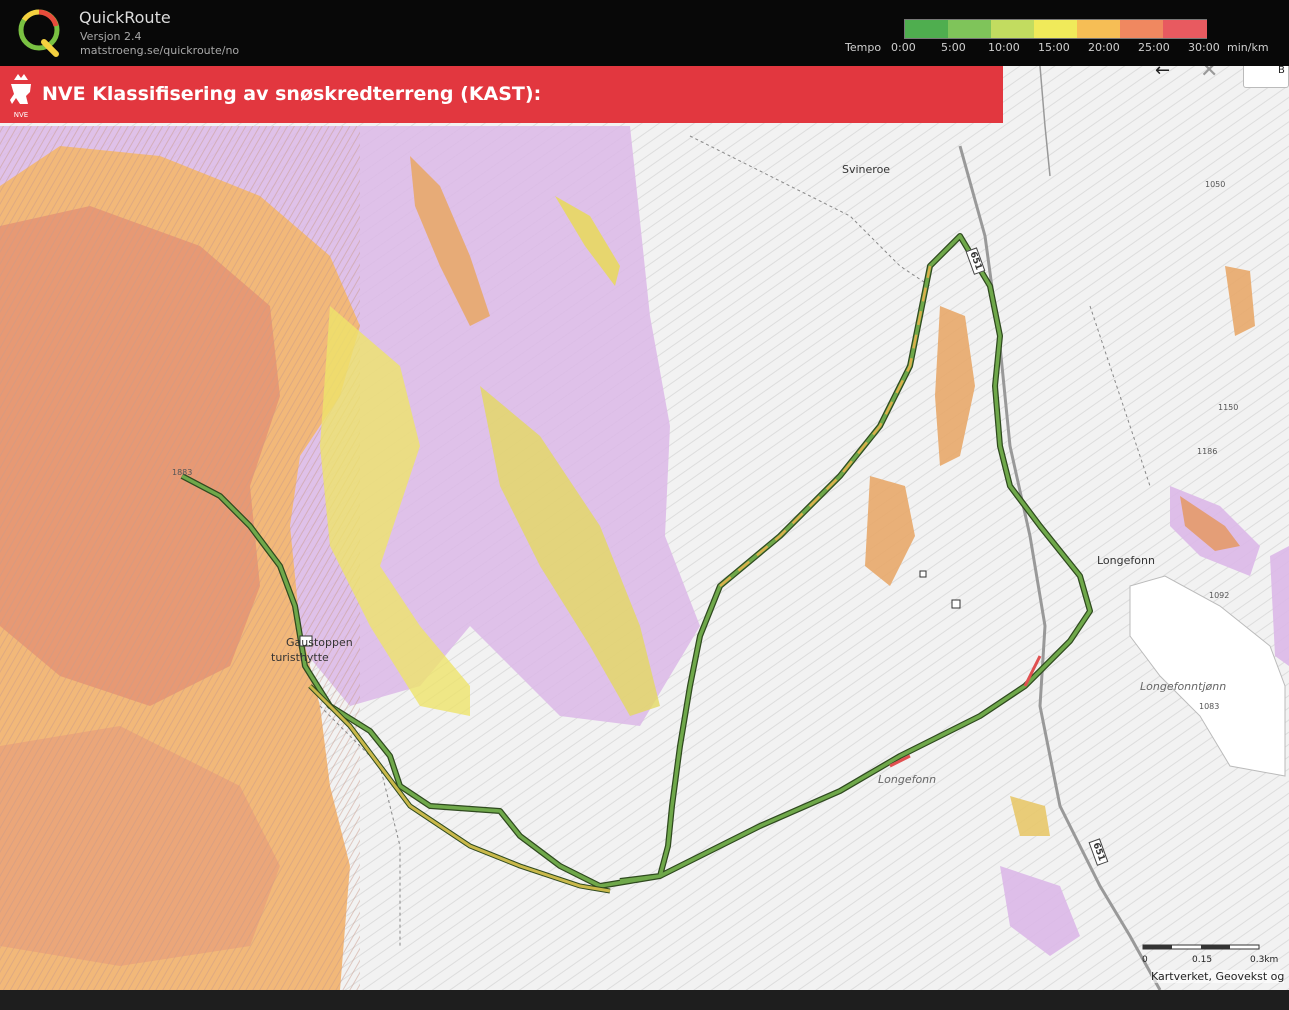 This screenshot has height=1010, width=1289. I want to click on tempo-tick: 5:00, so click(953, 47).